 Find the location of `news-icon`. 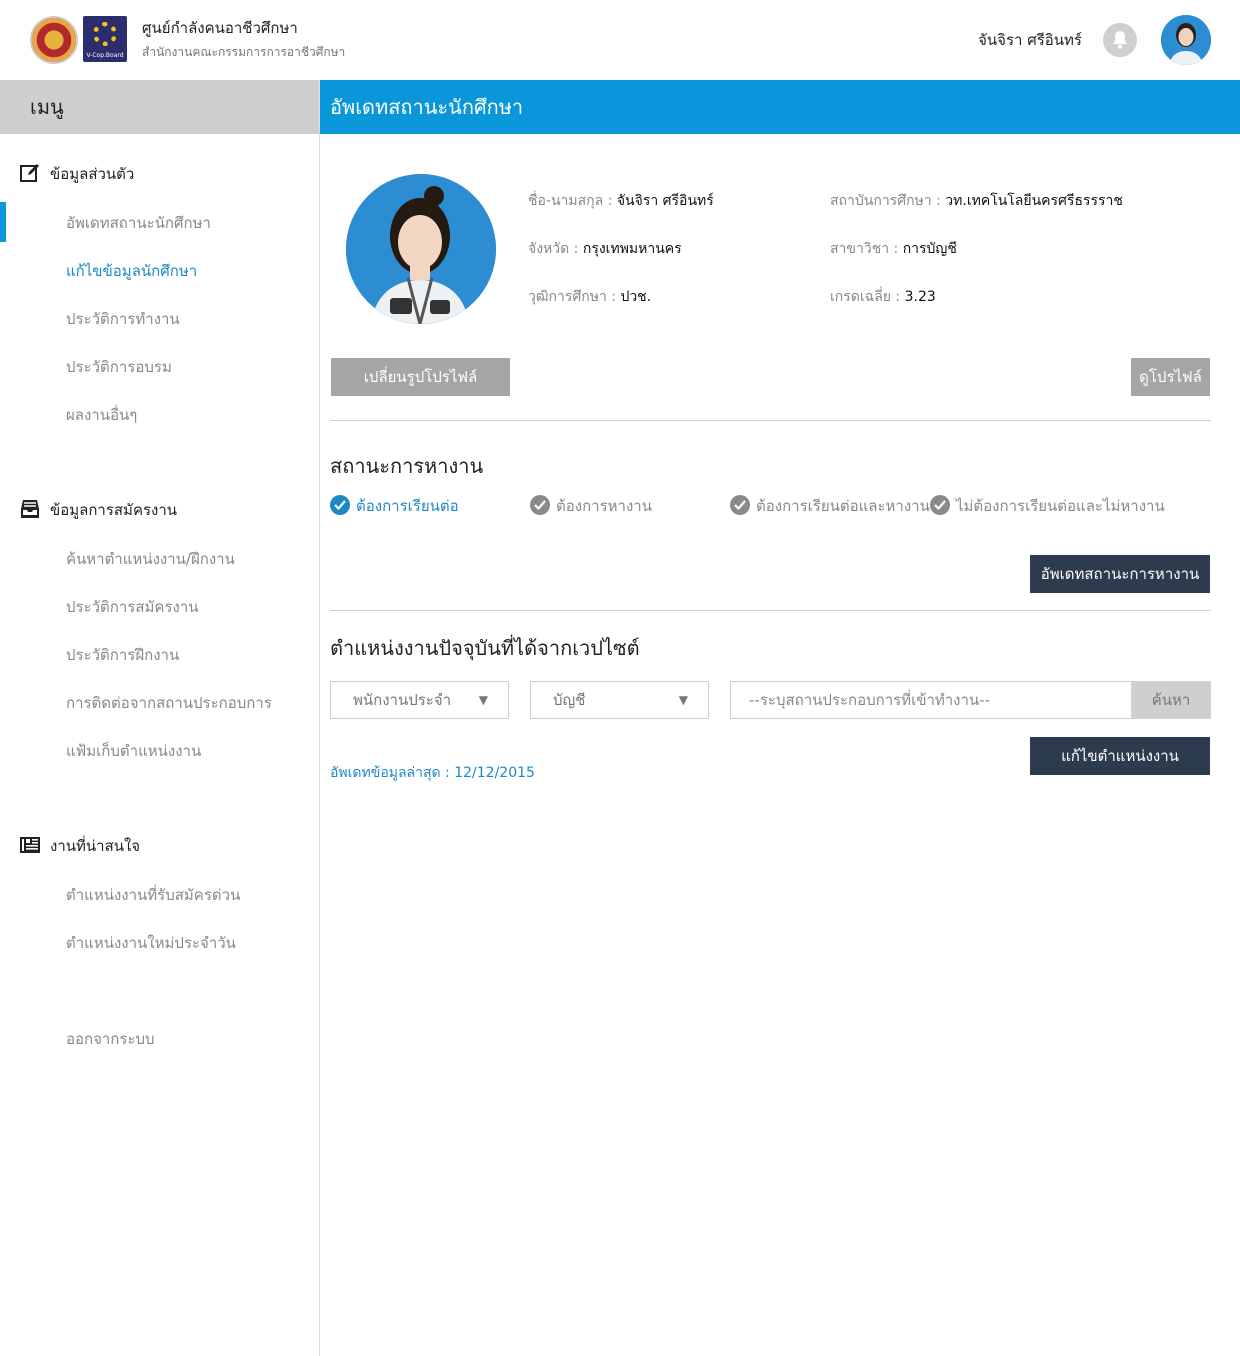

news-icon is located at coordinates (30, 845).